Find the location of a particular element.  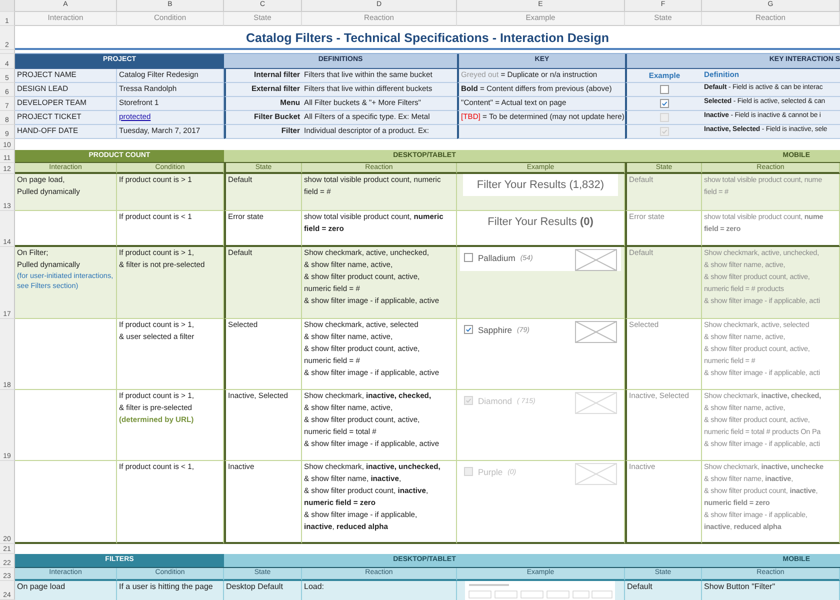

filter-name: Palladium is located at coordinates (497, 258).